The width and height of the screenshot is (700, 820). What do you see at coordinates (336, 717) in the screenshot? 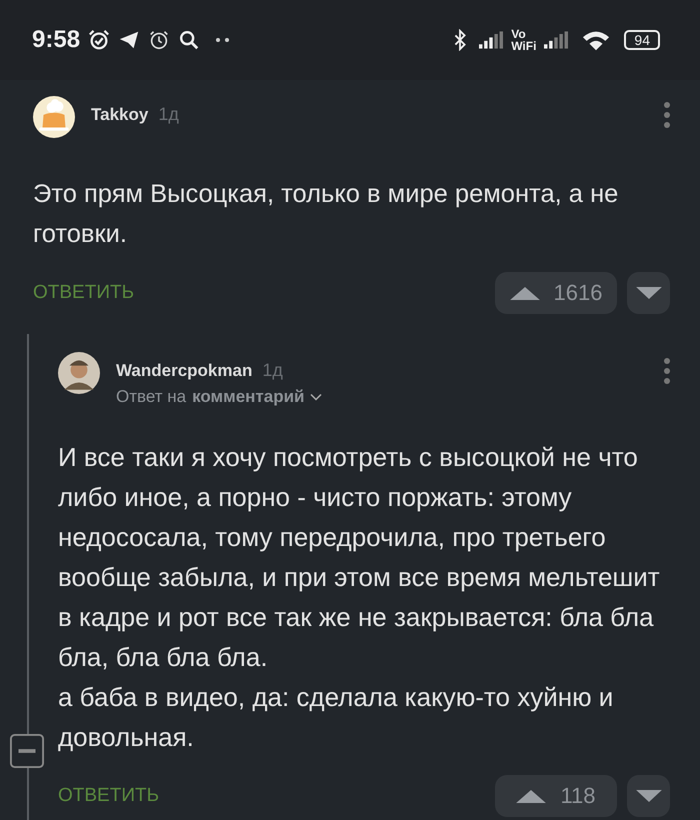
I see `comment-text: а баба в видео, да: сделала какую-то хуйню и довольная.` at bounding box center [336, 717].